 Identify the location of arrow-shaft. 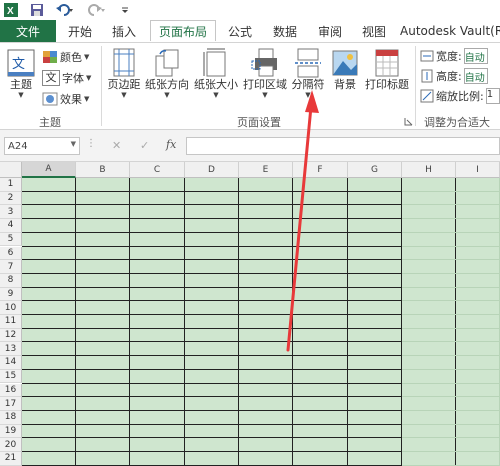
(300, 223).